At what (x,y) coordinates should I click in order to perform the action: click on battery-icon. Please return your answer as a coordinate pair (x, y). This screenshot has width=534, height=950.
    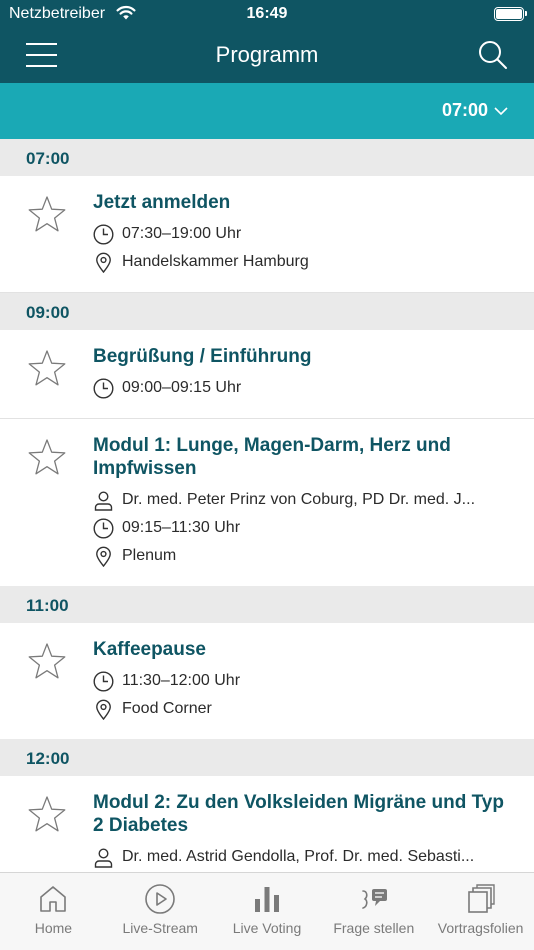
    Looking at the image, I should click on (510, 14).